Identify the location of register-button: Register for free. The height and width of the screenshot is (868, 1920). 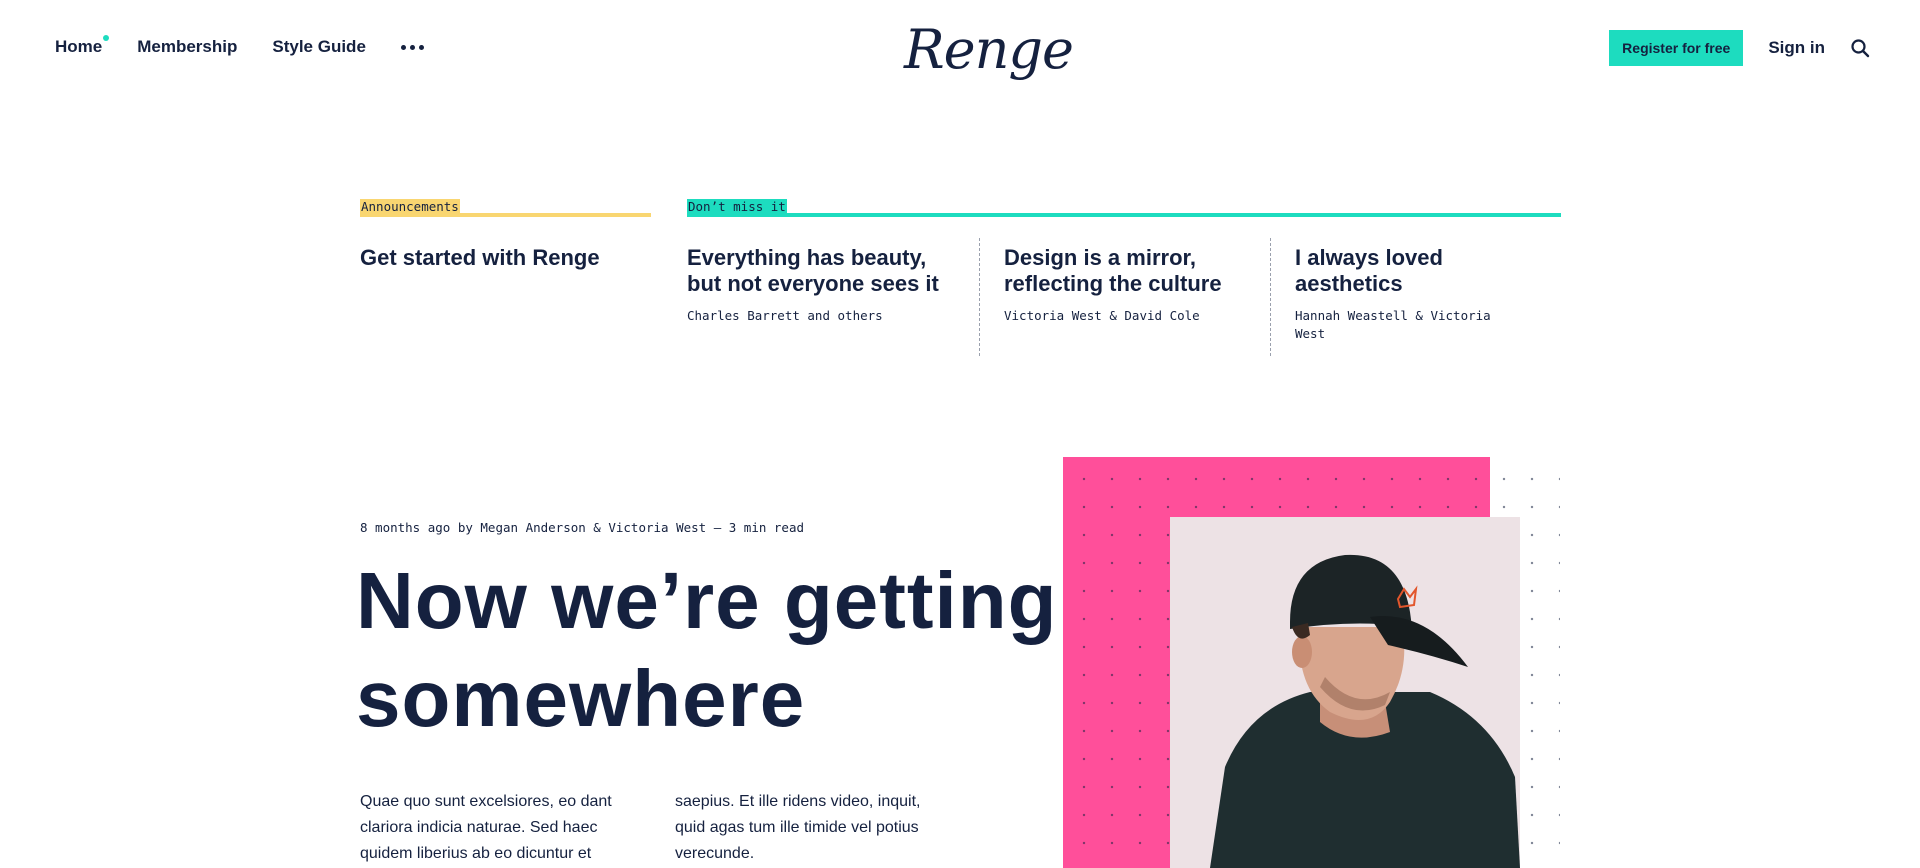
(1676, 48).